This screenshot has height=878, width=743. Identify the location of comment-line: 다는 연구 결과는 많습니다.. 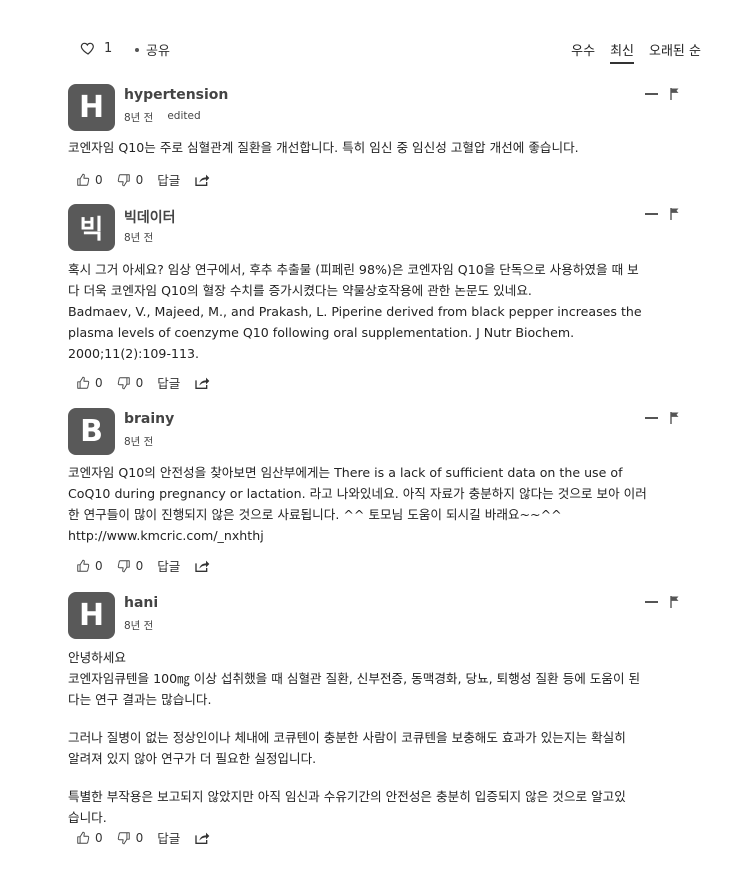
(140, 699).